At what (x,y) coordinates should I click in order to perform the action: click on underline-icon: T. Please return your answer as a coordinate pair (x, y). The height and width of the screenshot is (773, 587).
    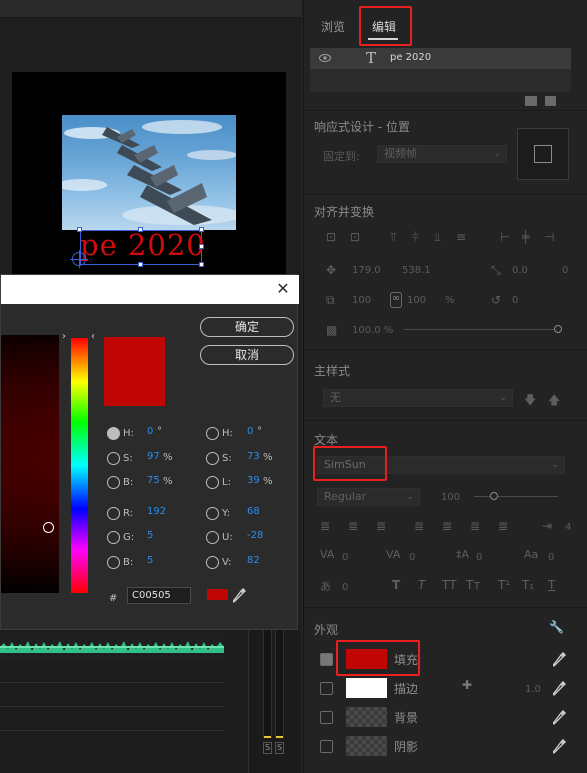
    Looking at the image, I should click on (551, 585).